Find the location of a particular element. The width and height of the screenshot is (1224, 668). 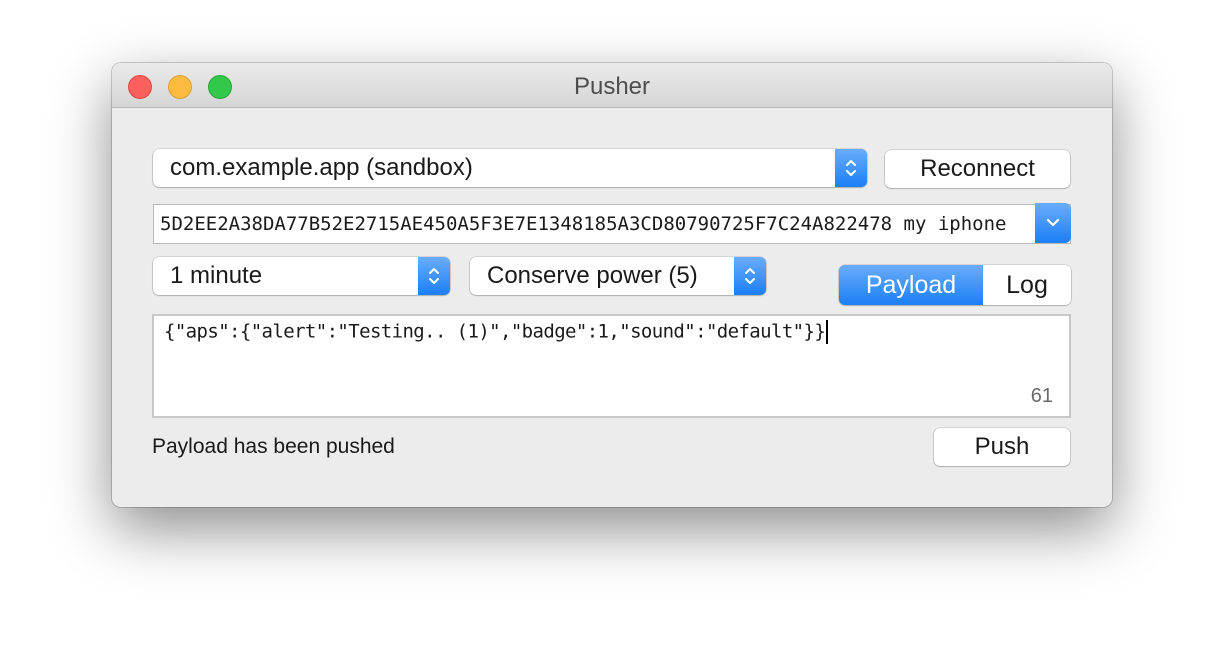

priority-value: Conserve power (5) is located at coordinates (592, 275).